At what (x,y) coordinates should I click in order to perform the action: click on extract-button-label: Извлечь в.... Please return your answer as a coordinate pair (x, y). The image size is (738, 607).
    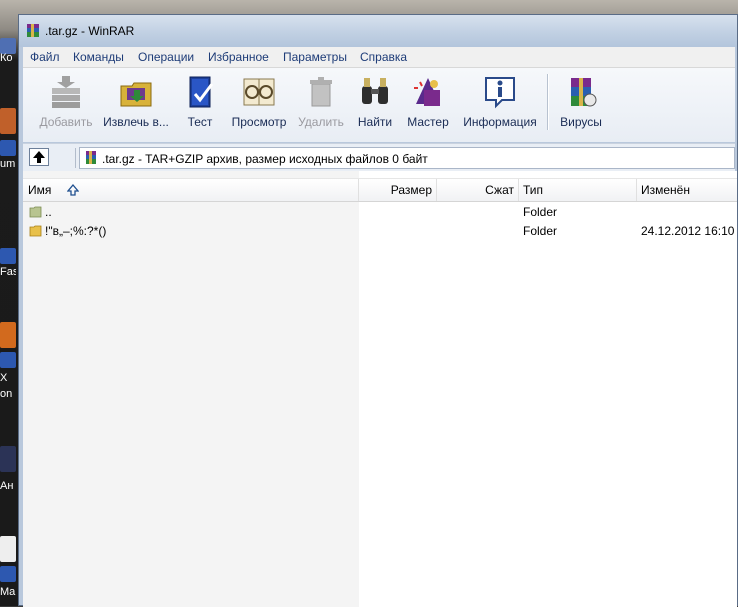
    Looking at the image, I should click on (136, 122).